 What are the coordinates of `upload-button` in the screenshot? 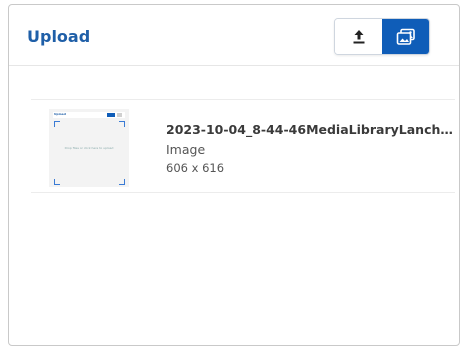 It's located at (358, 36).